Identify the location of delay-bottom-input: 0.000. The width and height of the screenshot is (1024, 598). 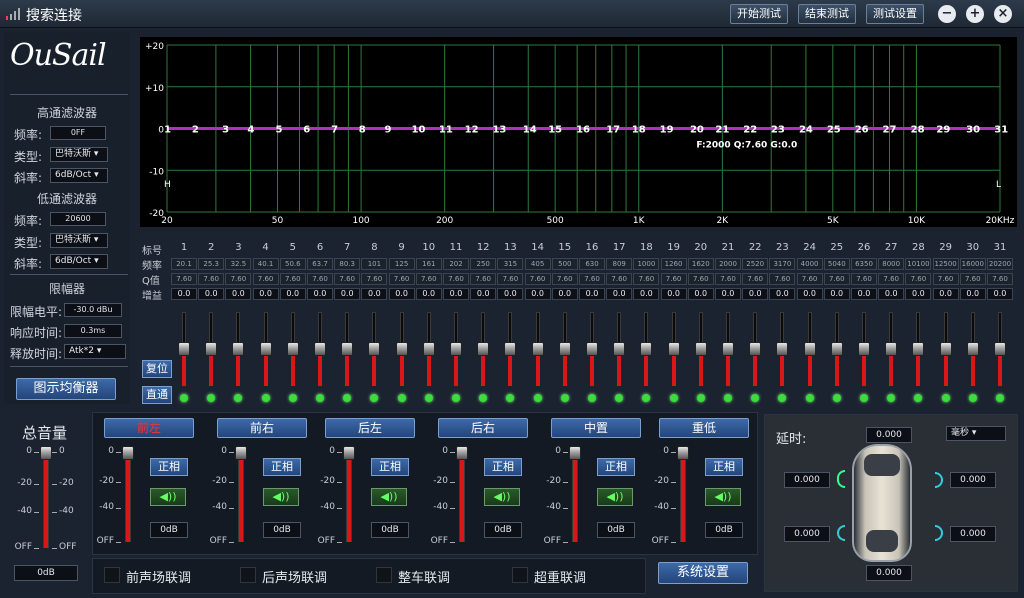
(889, 573).